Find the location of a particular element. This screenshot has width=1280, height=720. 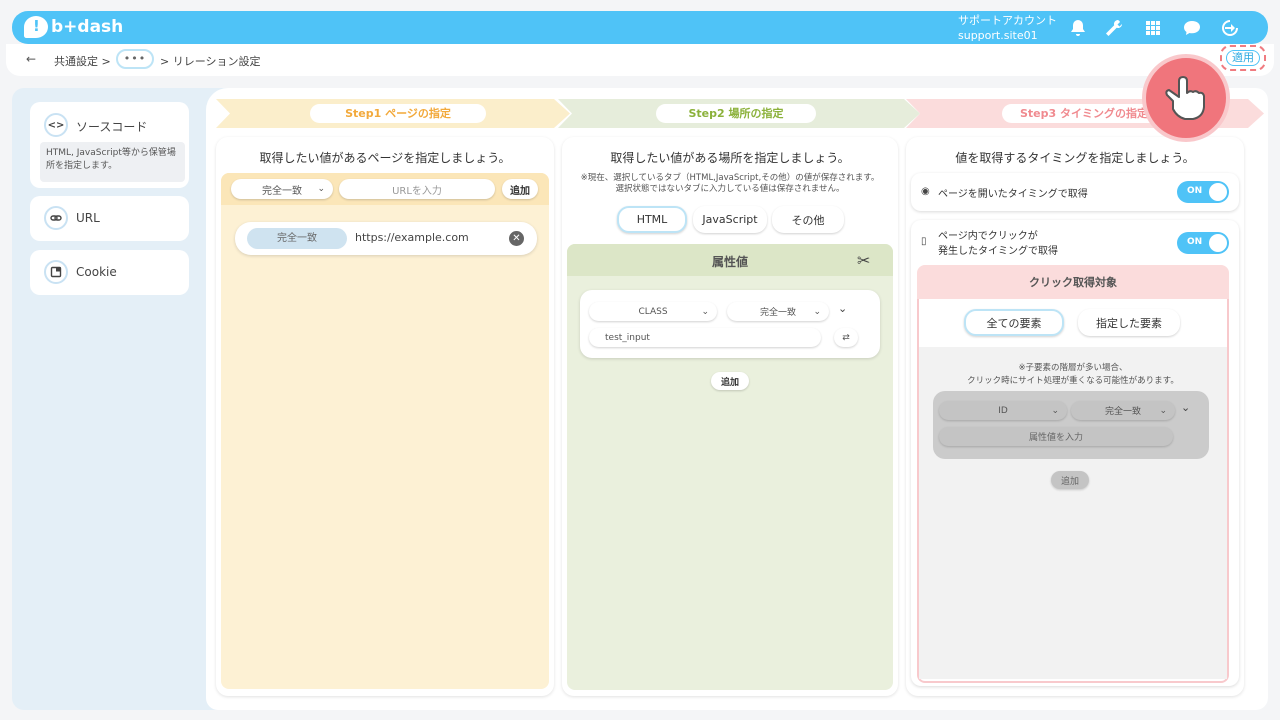

add-url-button: 追加 is located at coordinates (520, 189).